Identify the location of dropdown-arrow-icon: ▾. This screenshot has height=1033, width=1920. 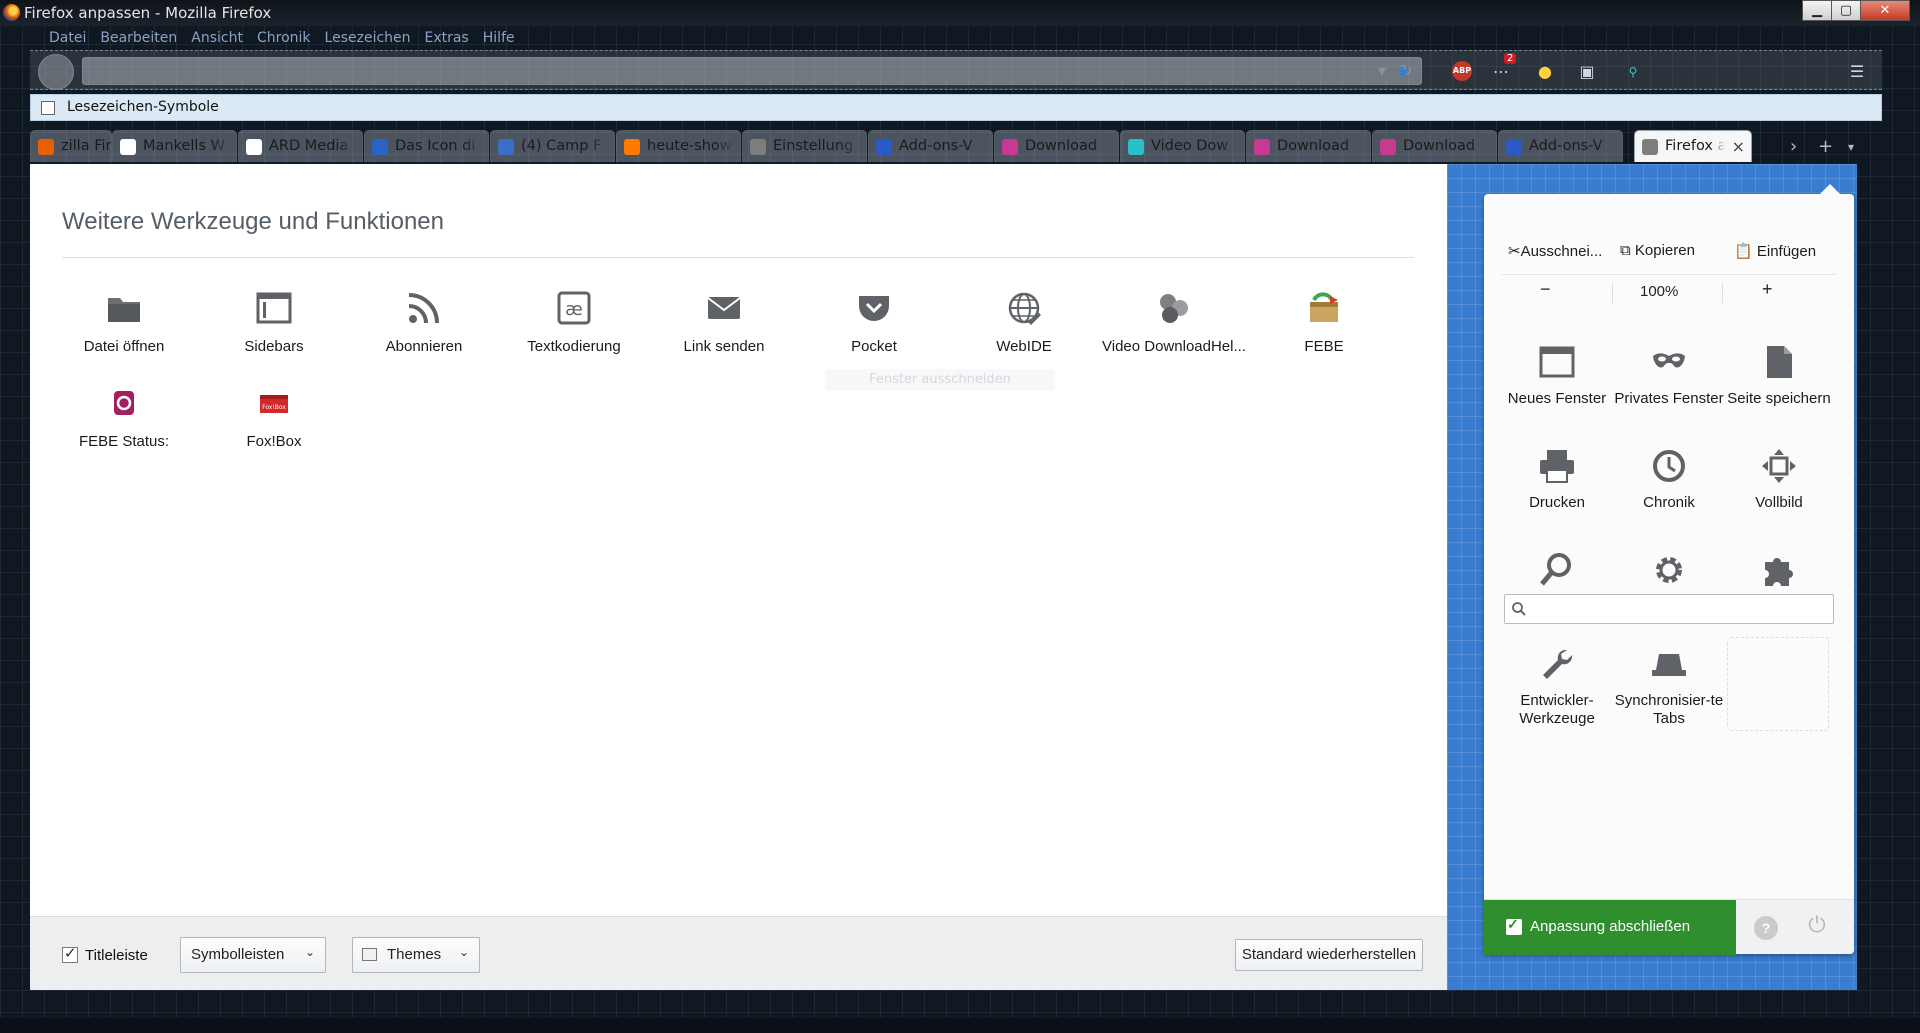
(1382, 71).